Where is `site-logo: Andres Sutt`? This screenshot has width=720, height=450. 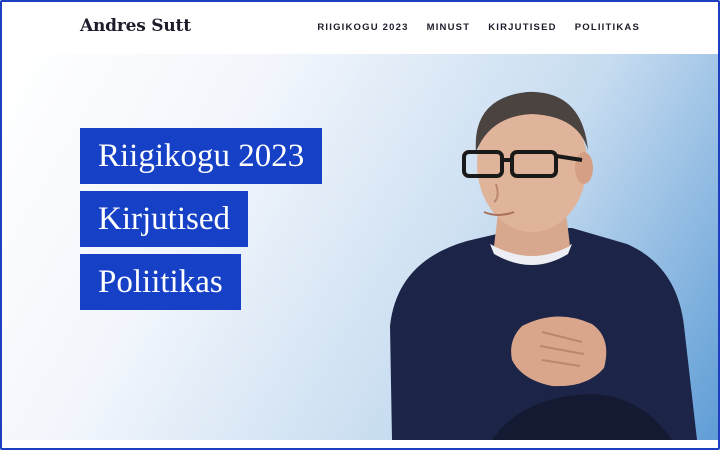 site-logo: Andres Sutt is located at coordinates (135, 26).